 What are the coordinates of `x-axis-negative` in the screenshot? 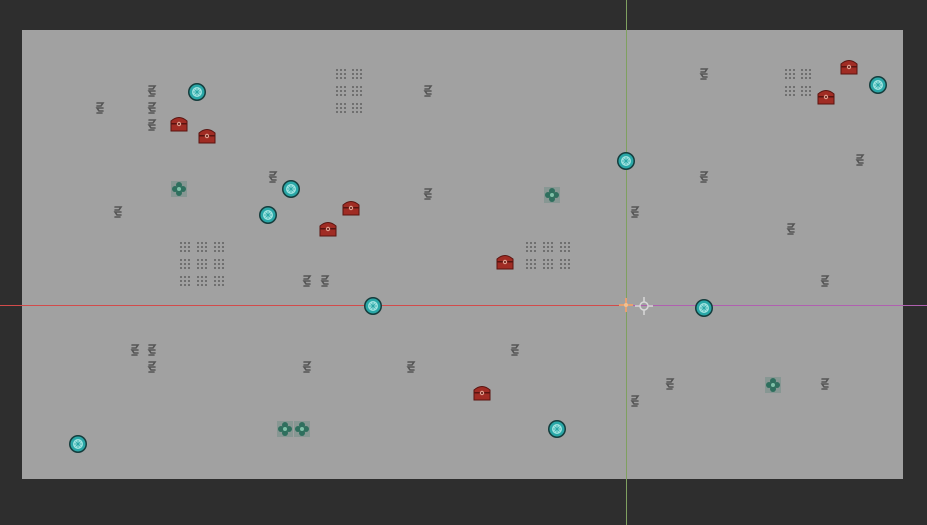 It's located at (313, 305).